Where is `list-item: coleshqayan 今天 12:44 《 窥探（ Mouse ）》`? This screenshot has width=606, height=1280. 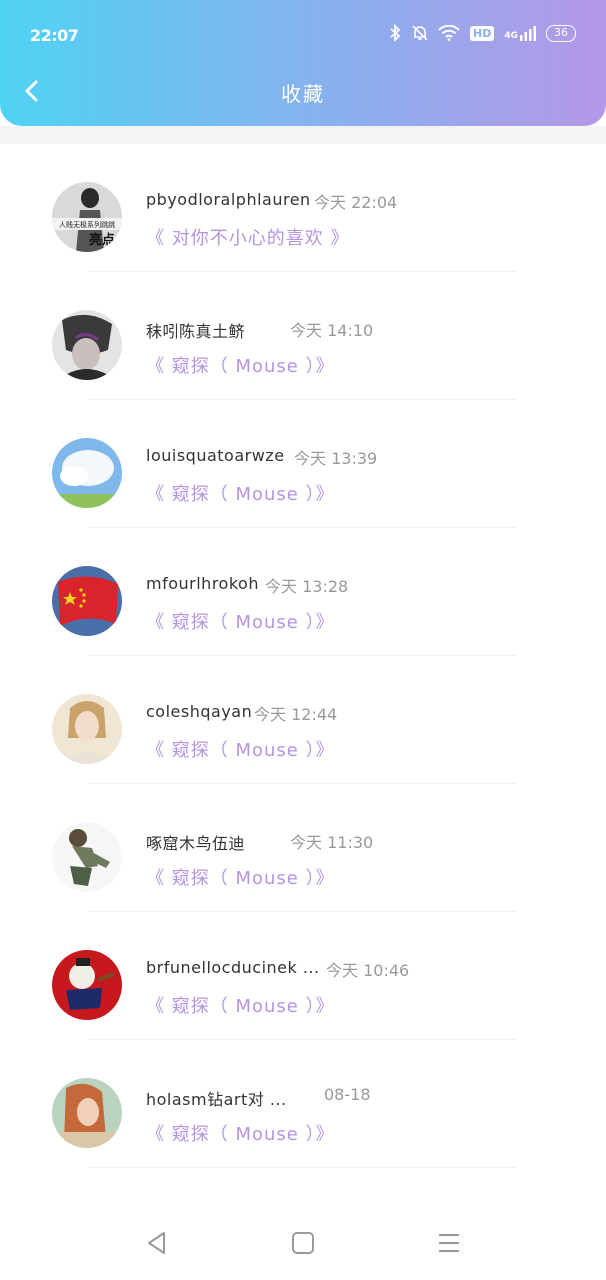 list-item: coleshqayan 今天 12:44 《 窥探（ Mouse ）》 is located at coordinates (303, 720).